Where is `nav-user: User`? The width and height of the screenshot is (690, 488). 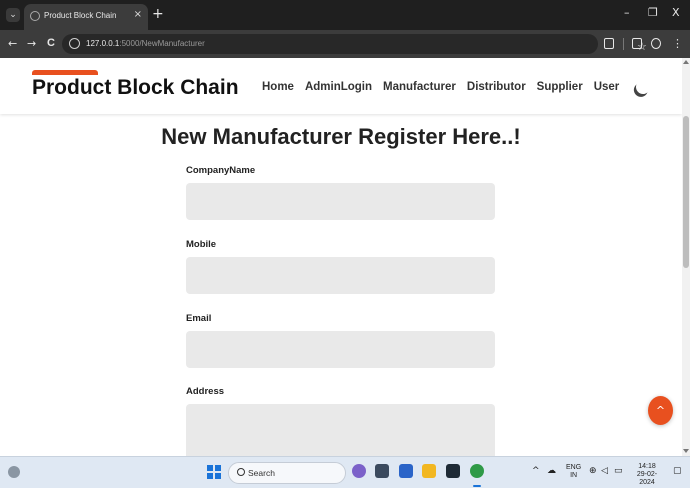 nav-user: User is located at coordinates (607, 87).